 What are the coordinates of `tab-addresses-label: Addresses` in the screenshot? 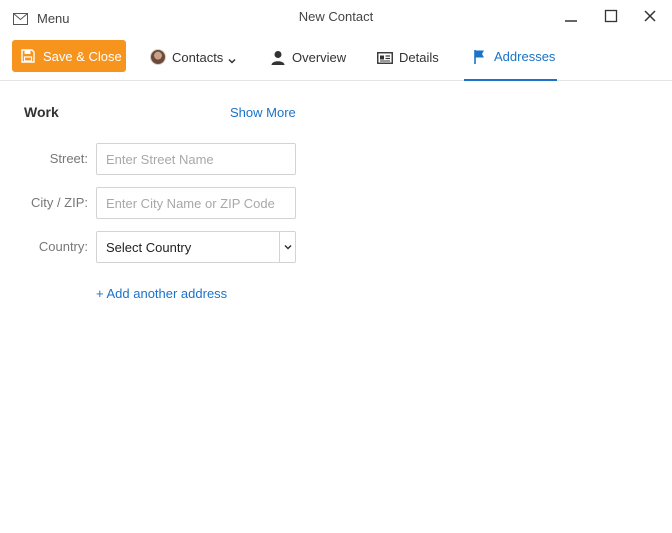 It's located at (525, 56).